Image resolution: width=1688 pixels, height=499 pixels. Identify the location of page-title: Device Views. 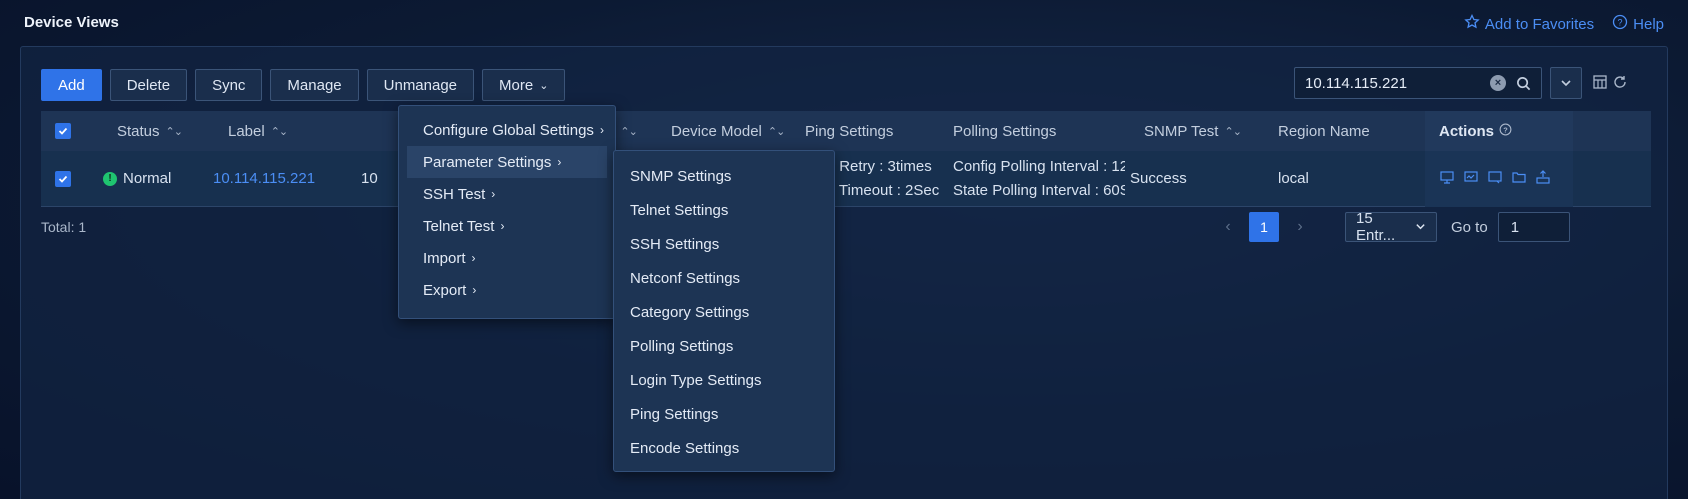
(71, 22).